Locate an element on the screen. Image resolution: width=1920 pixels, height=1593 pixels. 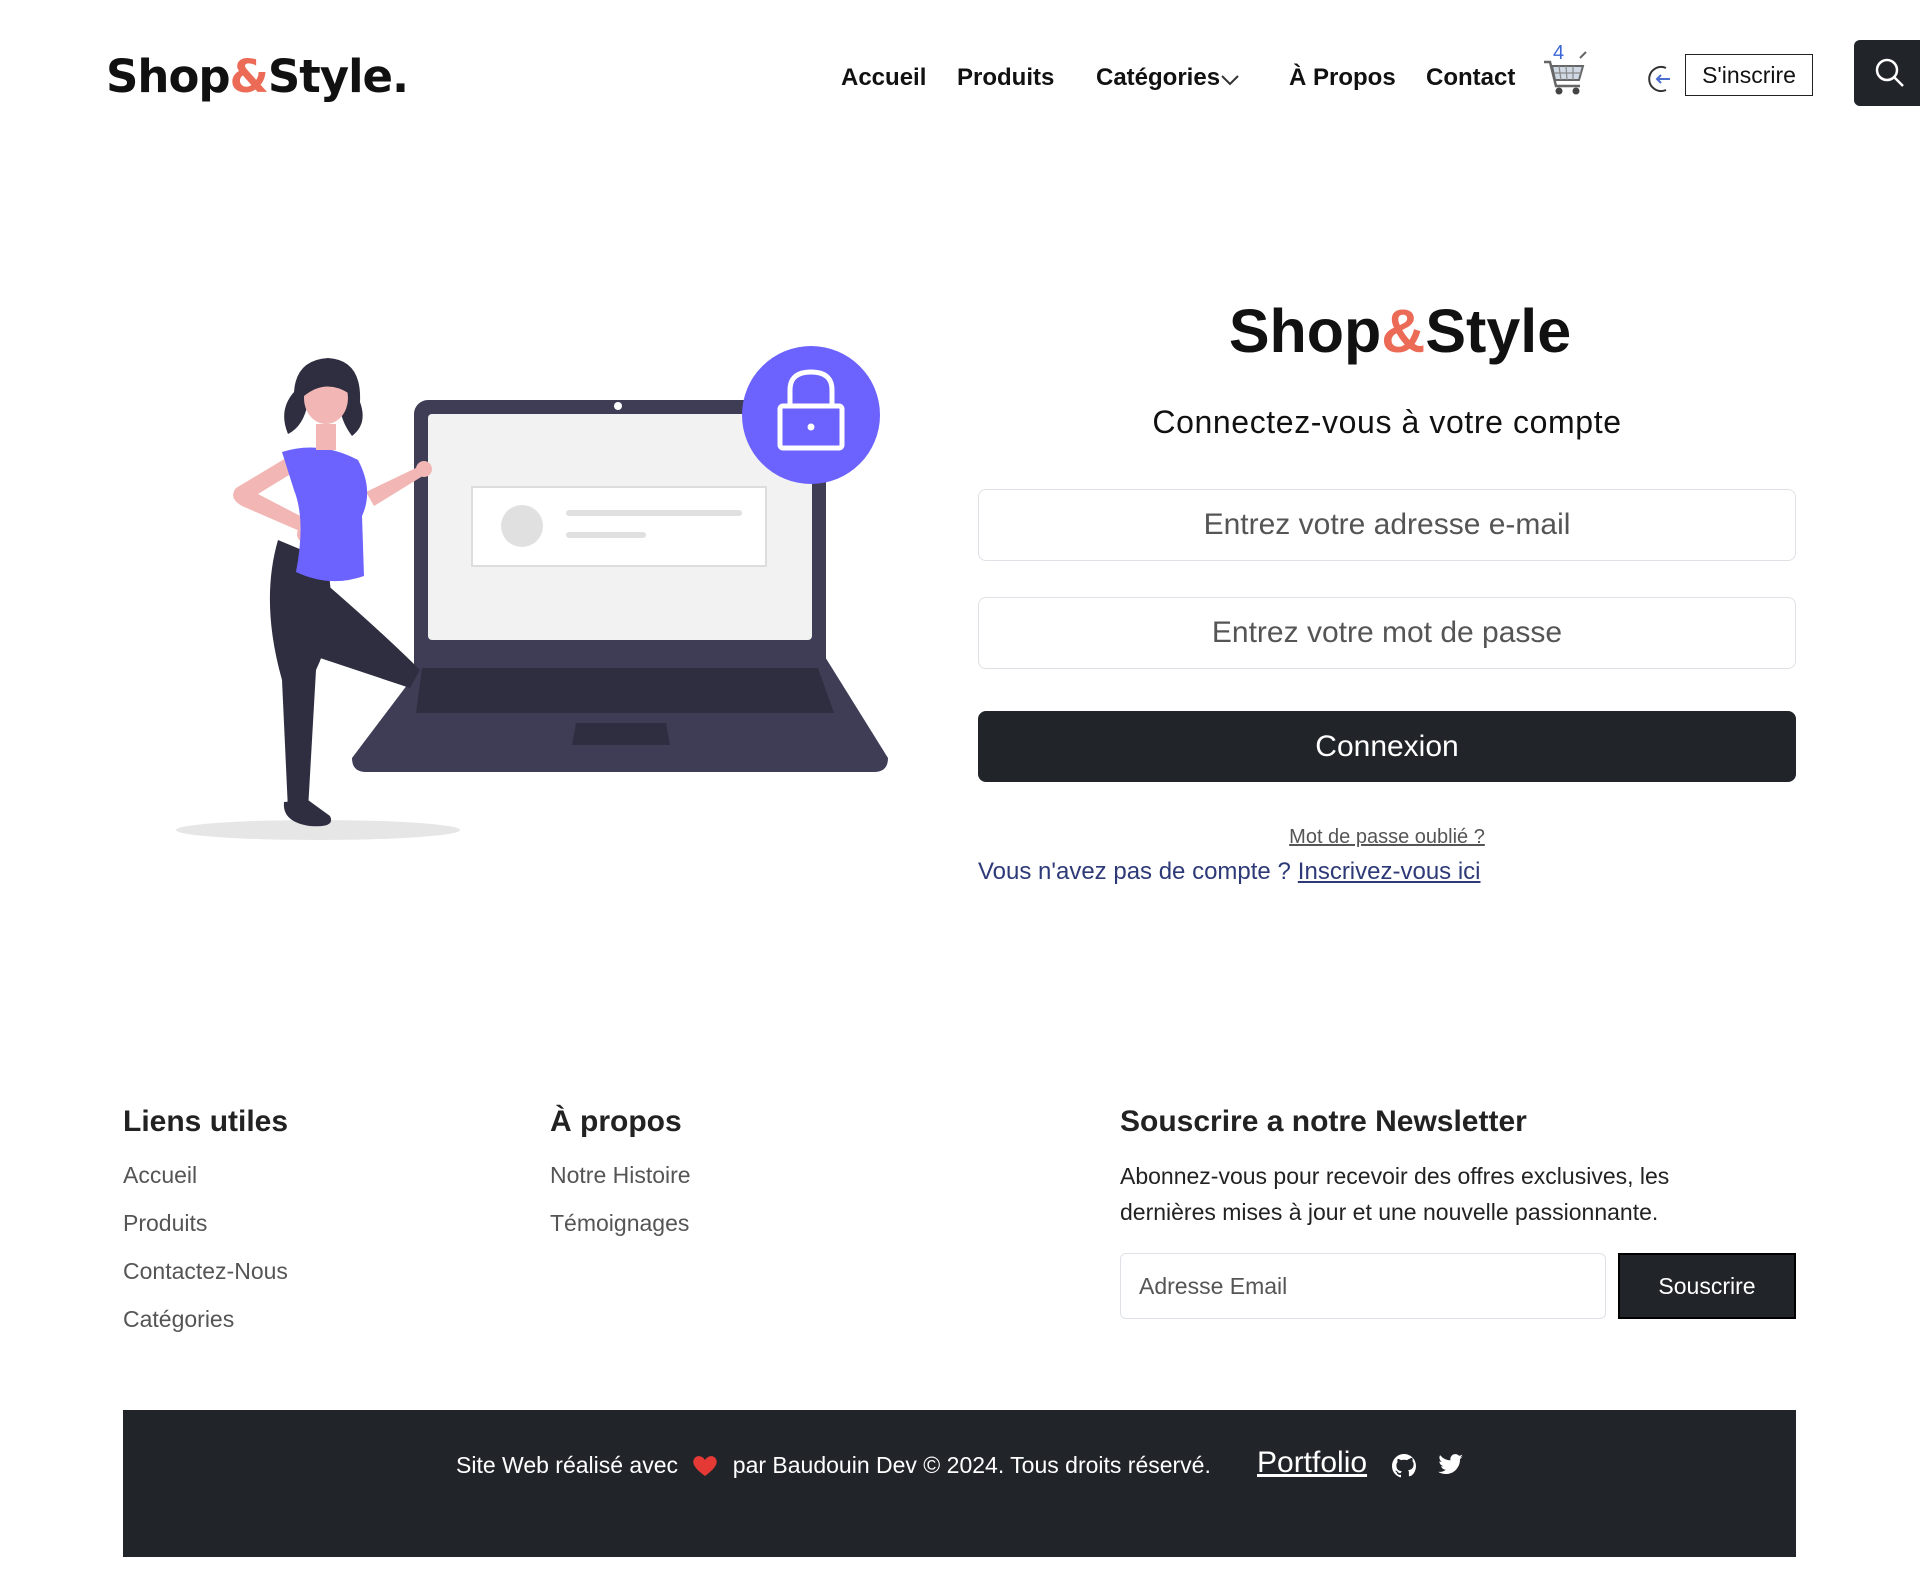
cart-count-badge: 4 is located at coordinates (1559, 53).